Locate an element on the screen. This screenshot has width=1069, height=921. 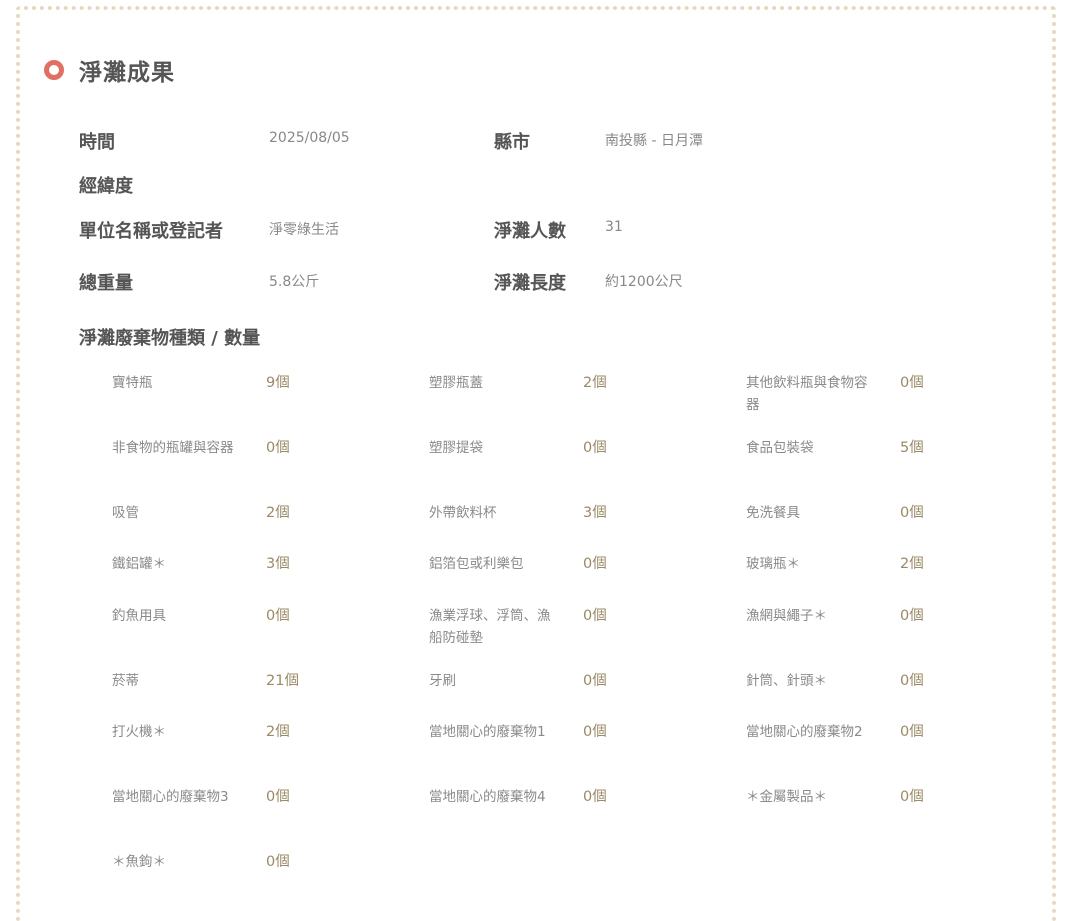
waste-item-name: 塑膠瓶蓋 is located at coordinates (456, 383).